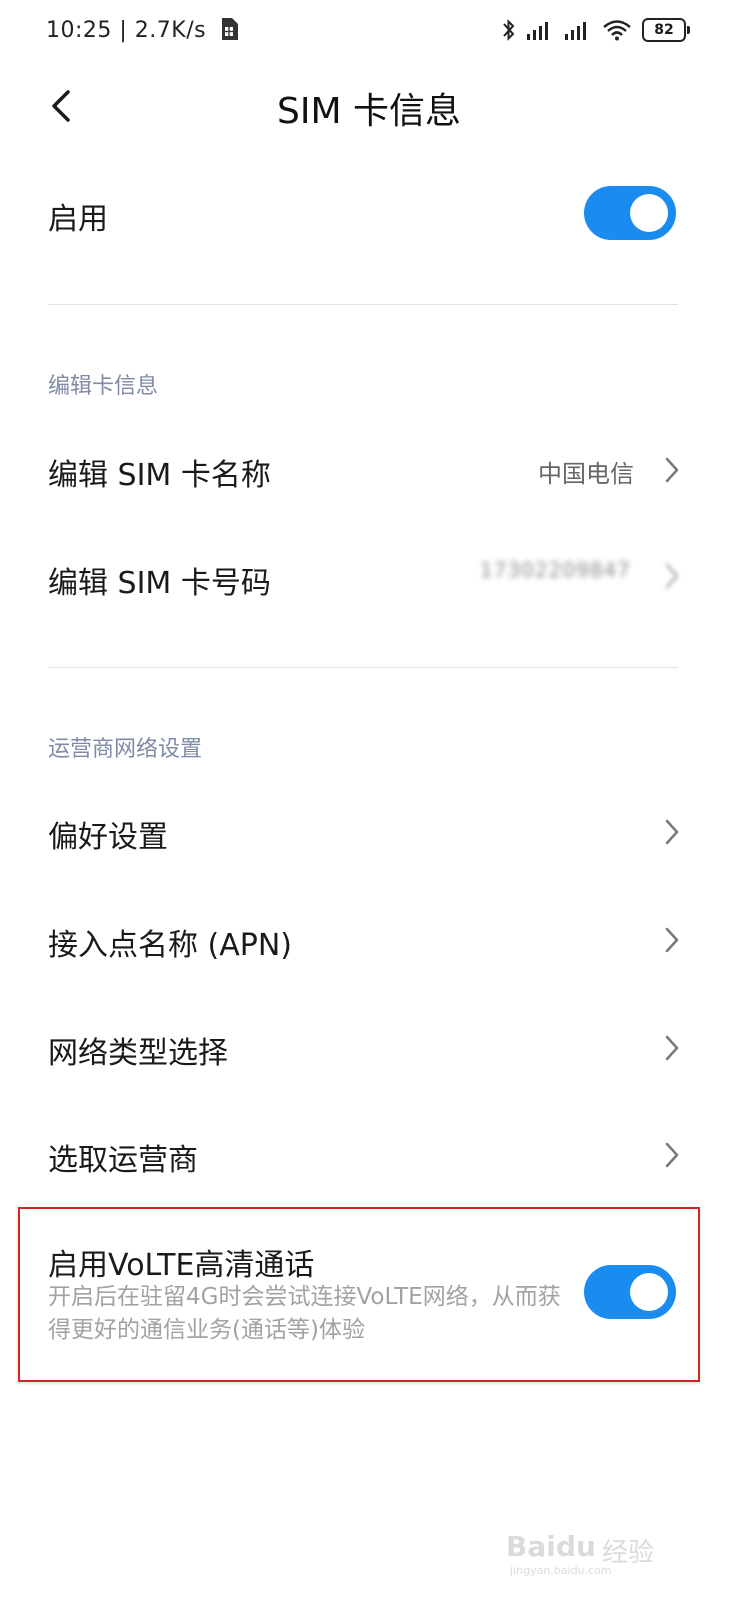  What do you see at coordinates (159, 583) in the screenshot?
I see `edit-sim-number-label: 编辑 SIM 卡号码` at bounding box center [159, 583].